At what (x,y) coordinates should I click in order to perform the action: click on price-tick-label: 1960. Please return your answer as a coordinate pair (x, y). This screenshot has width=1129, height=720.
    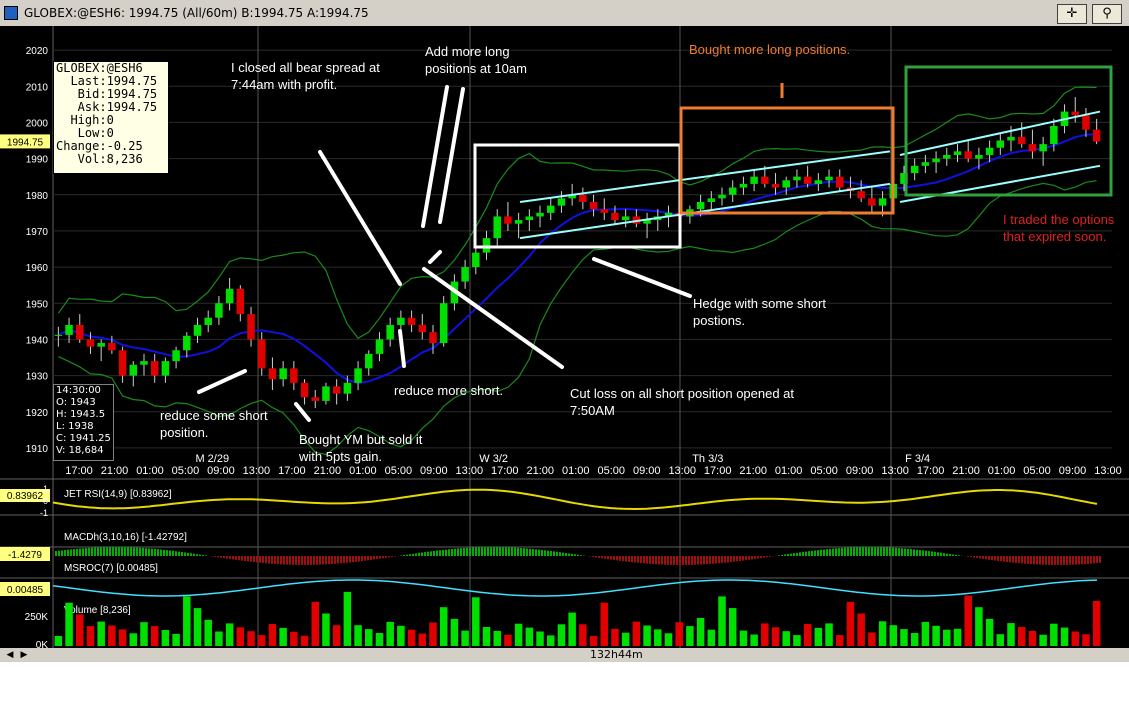
    Looking at the image, I should click on (37, 268).